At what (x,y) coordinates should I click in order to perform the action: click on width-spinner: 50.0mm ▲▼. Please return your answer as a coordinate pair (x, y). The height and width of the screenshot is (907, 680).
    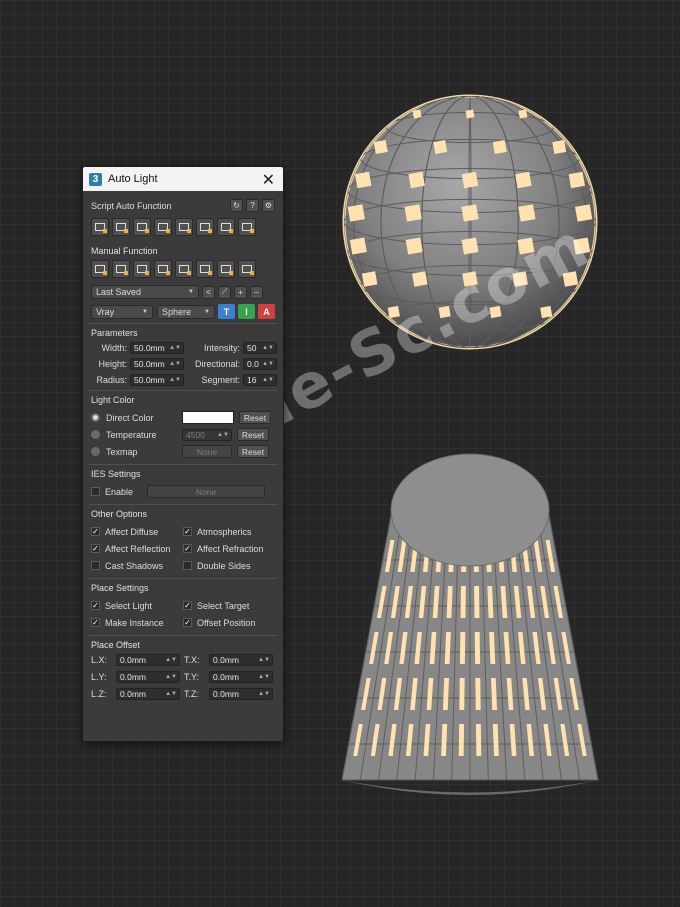
    Looking at the image, I should click on (157, 348).